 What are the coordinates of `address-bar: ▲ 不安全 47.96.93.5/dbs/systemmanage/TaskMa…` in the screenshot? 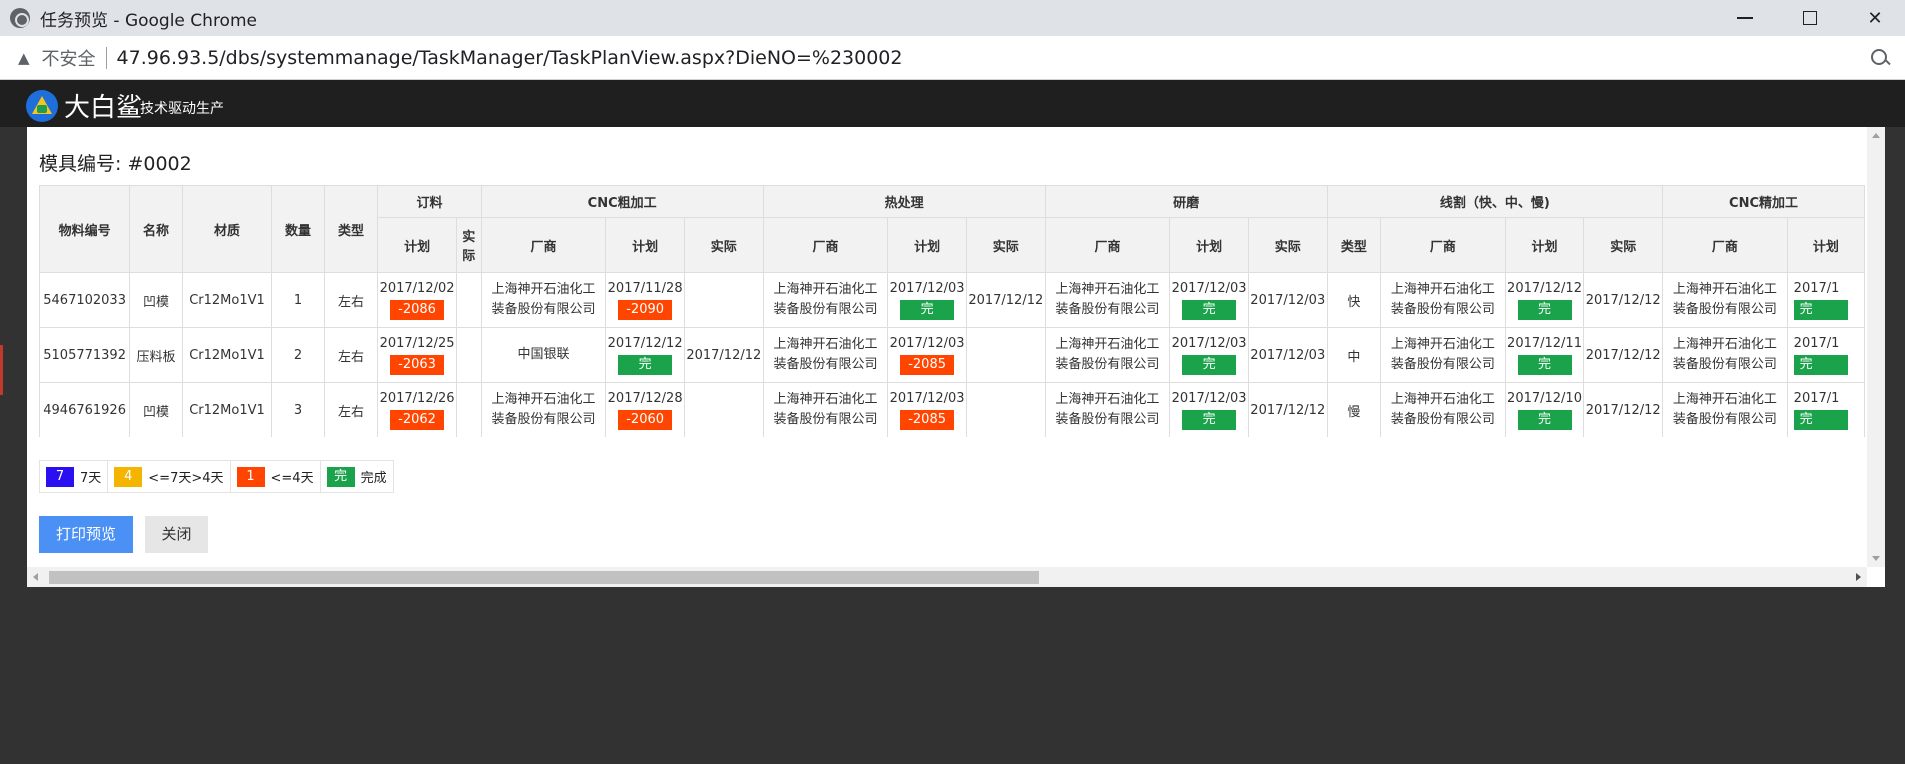 It's located at (952, 58).